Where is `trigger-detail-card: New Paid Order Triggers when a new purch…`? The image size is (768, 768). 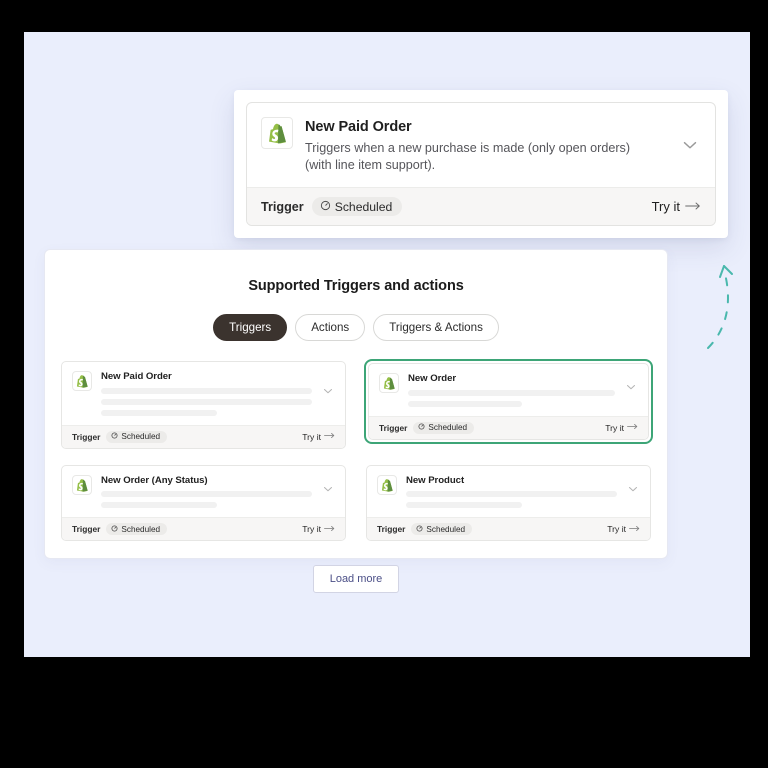 trigger-detail-card: New Paid Order Triggers when a new purch… is located at coordinates (481, 164).